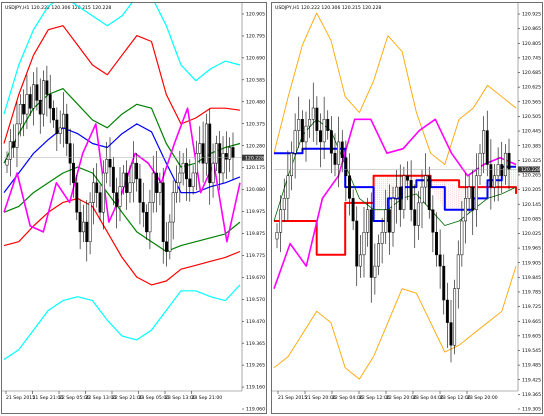 The image size is (544, 416). I want to click on y-tick-label: 120.175, so click(255, 168).